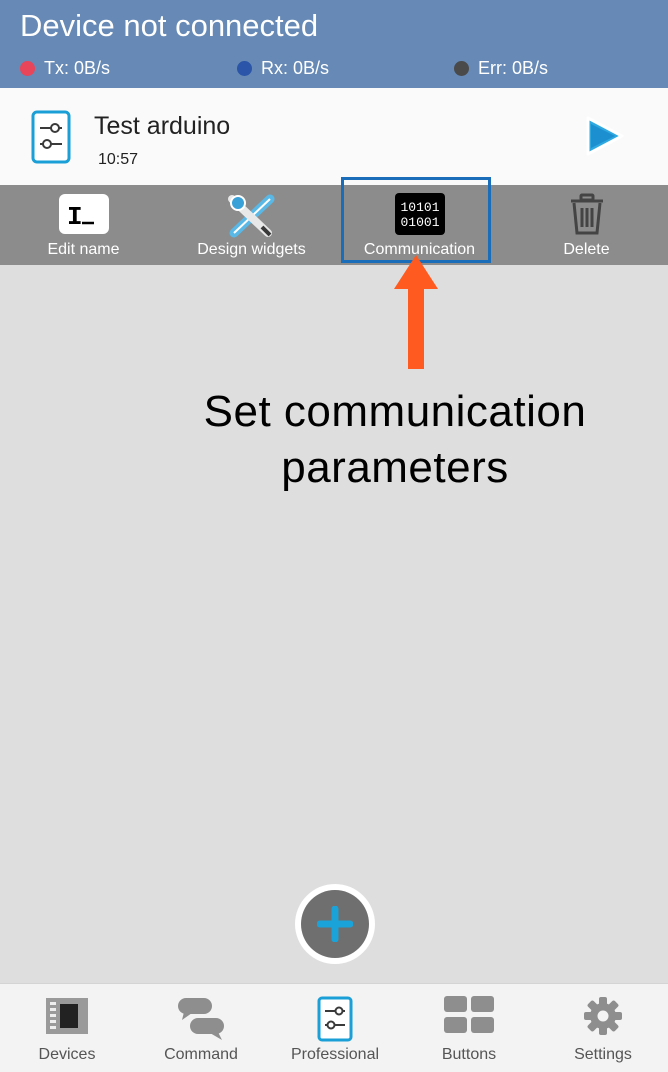  Describe the element at coordinates (27, 68) in the screenshot. I see `tx-indicator-icon` at that location.